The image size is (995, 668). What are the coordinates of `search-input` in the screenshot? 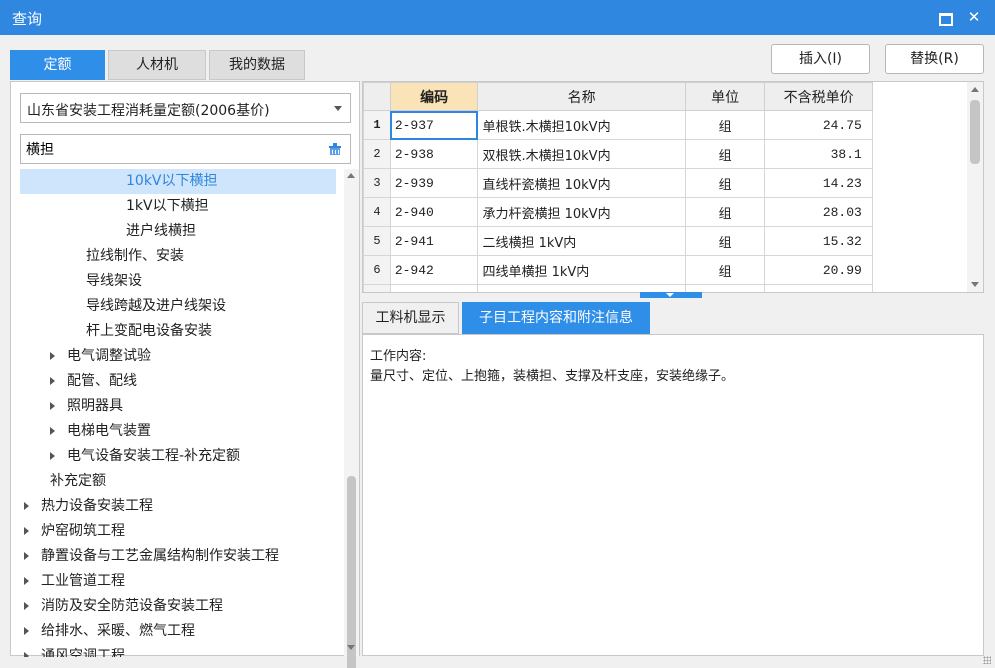 It's located at (171, 149).